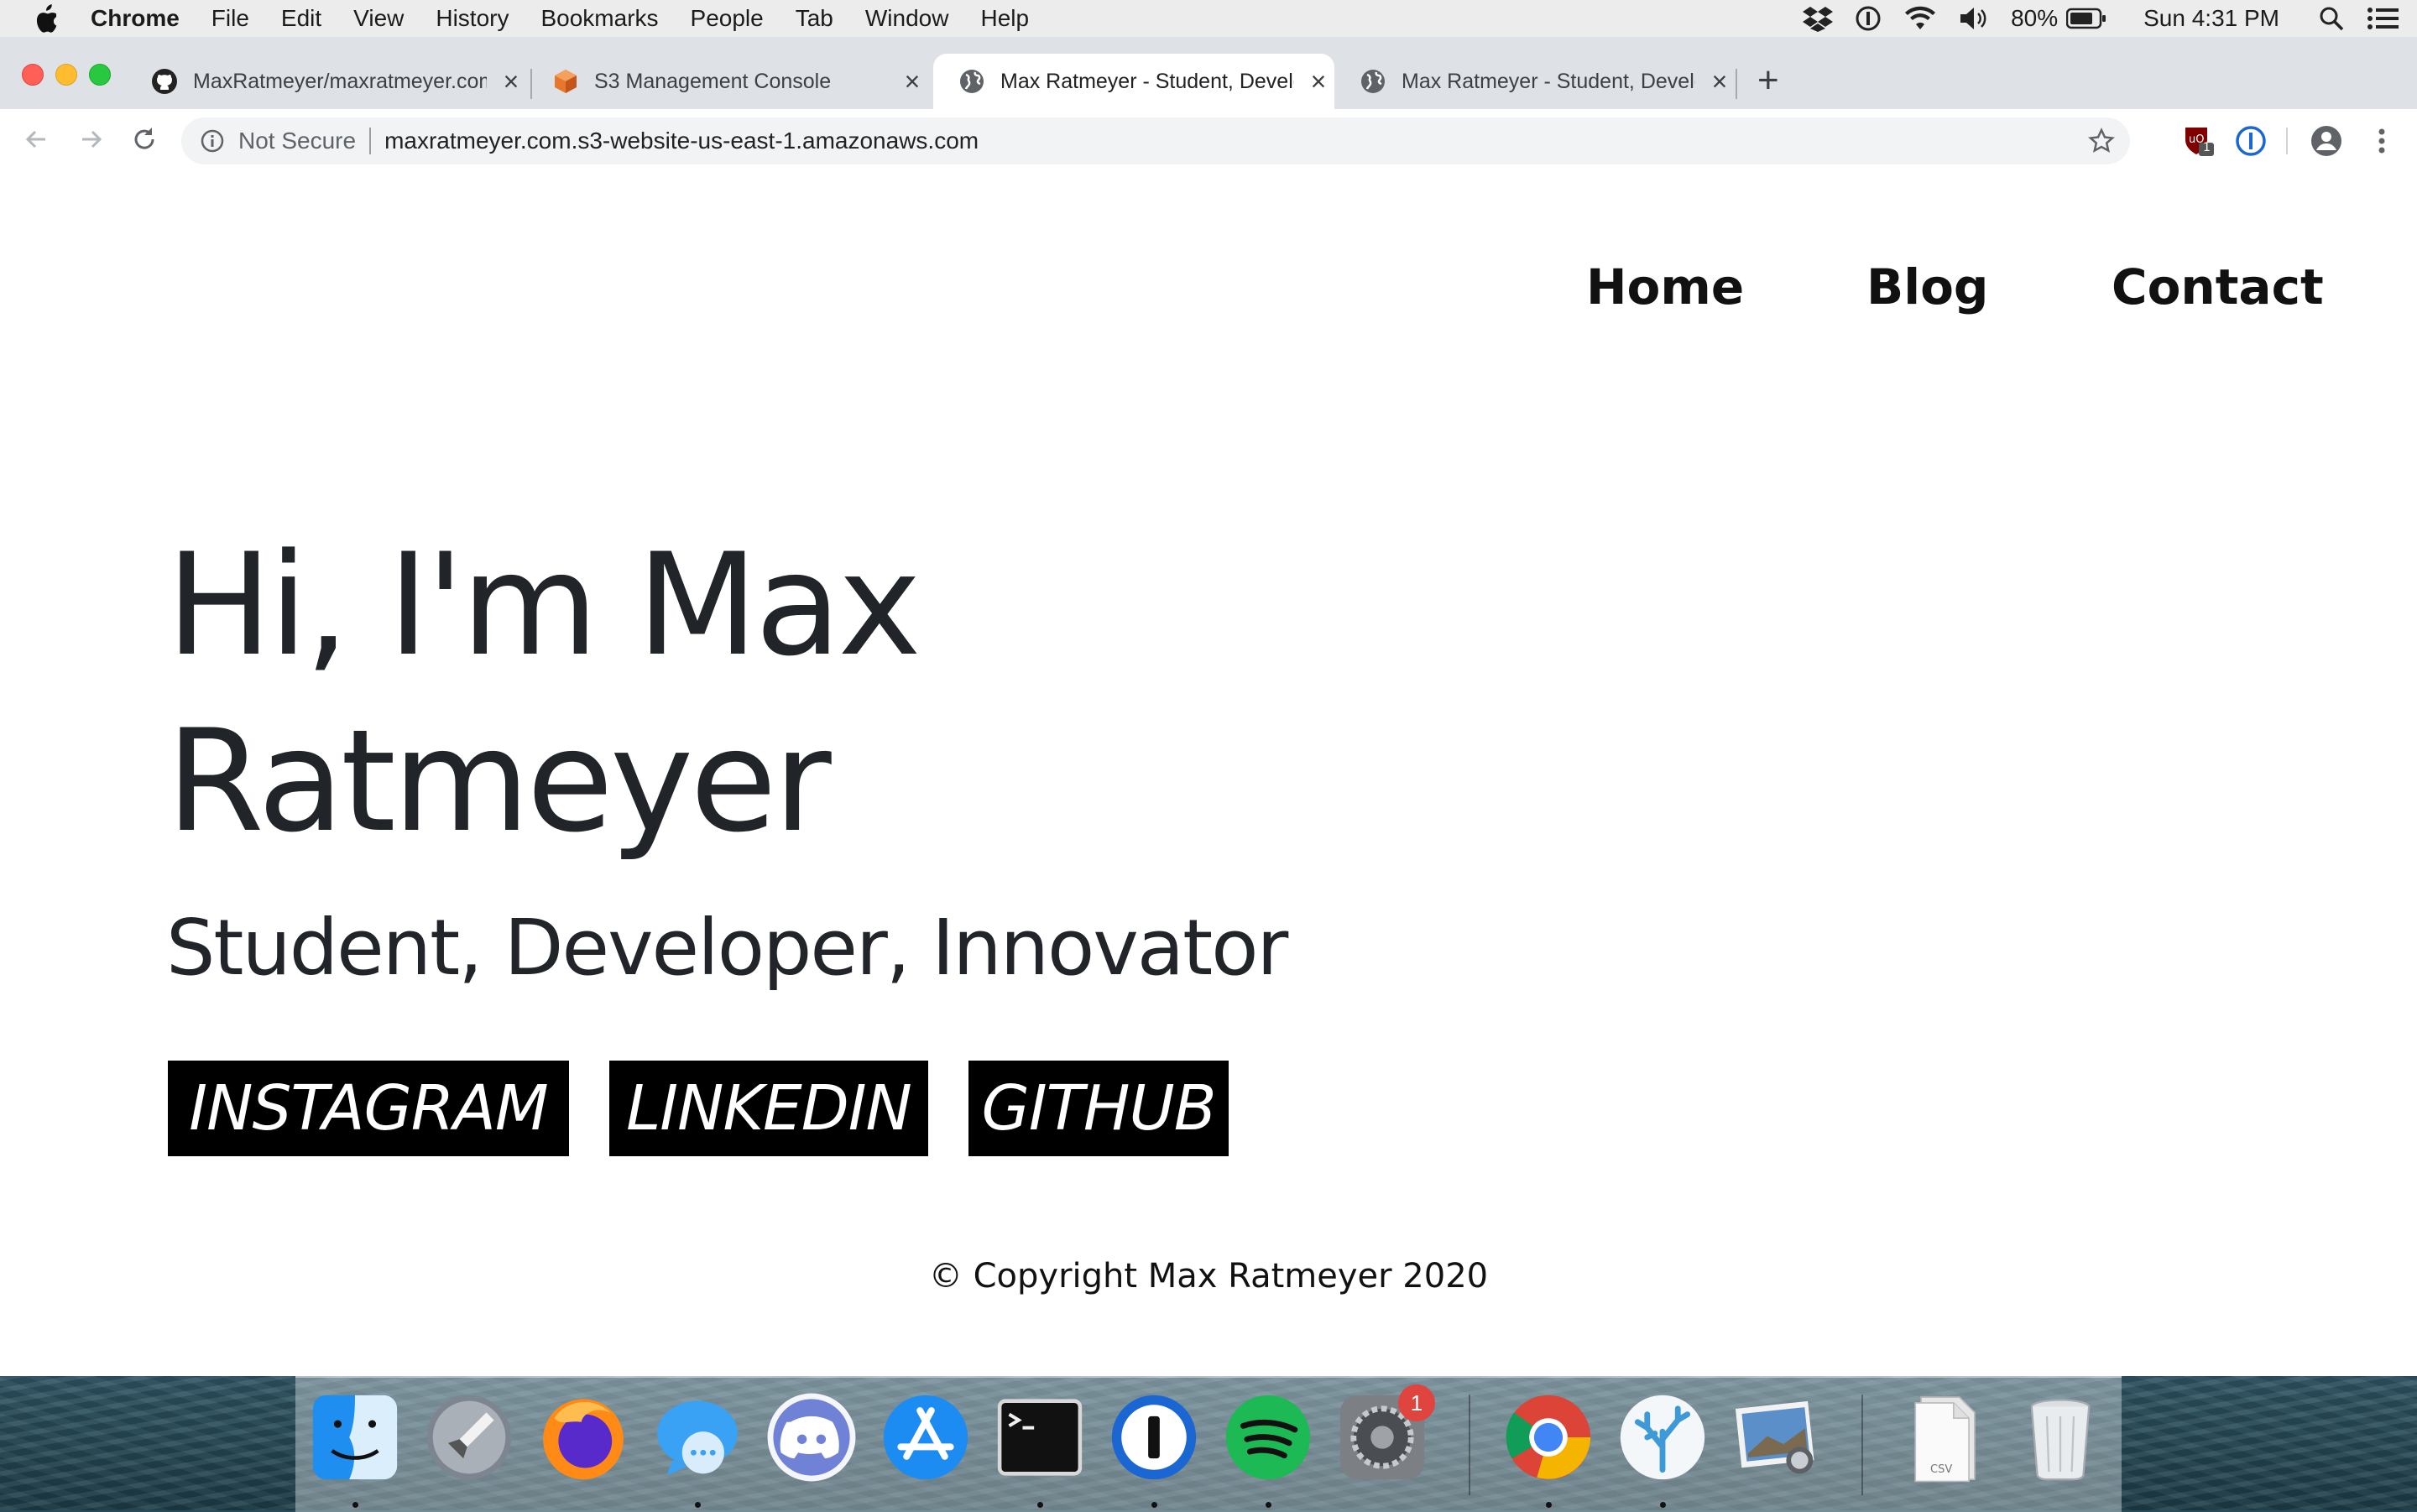 This screenshot has width=2417, height=1512. Describe the element at coordinates (713, 81) in the screenshot. I see `tab-title: S3 Management Console` at that location.